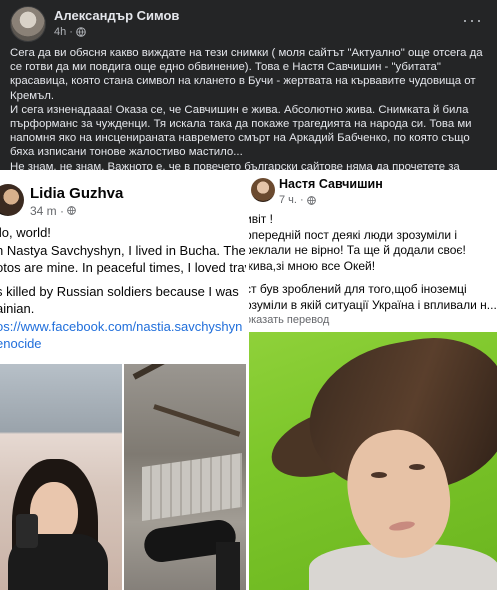 This screenshot has height=590, width=497. Describe the element at coordinates (61, 477) in the screenshot. I see `selfie-photo` at that location.